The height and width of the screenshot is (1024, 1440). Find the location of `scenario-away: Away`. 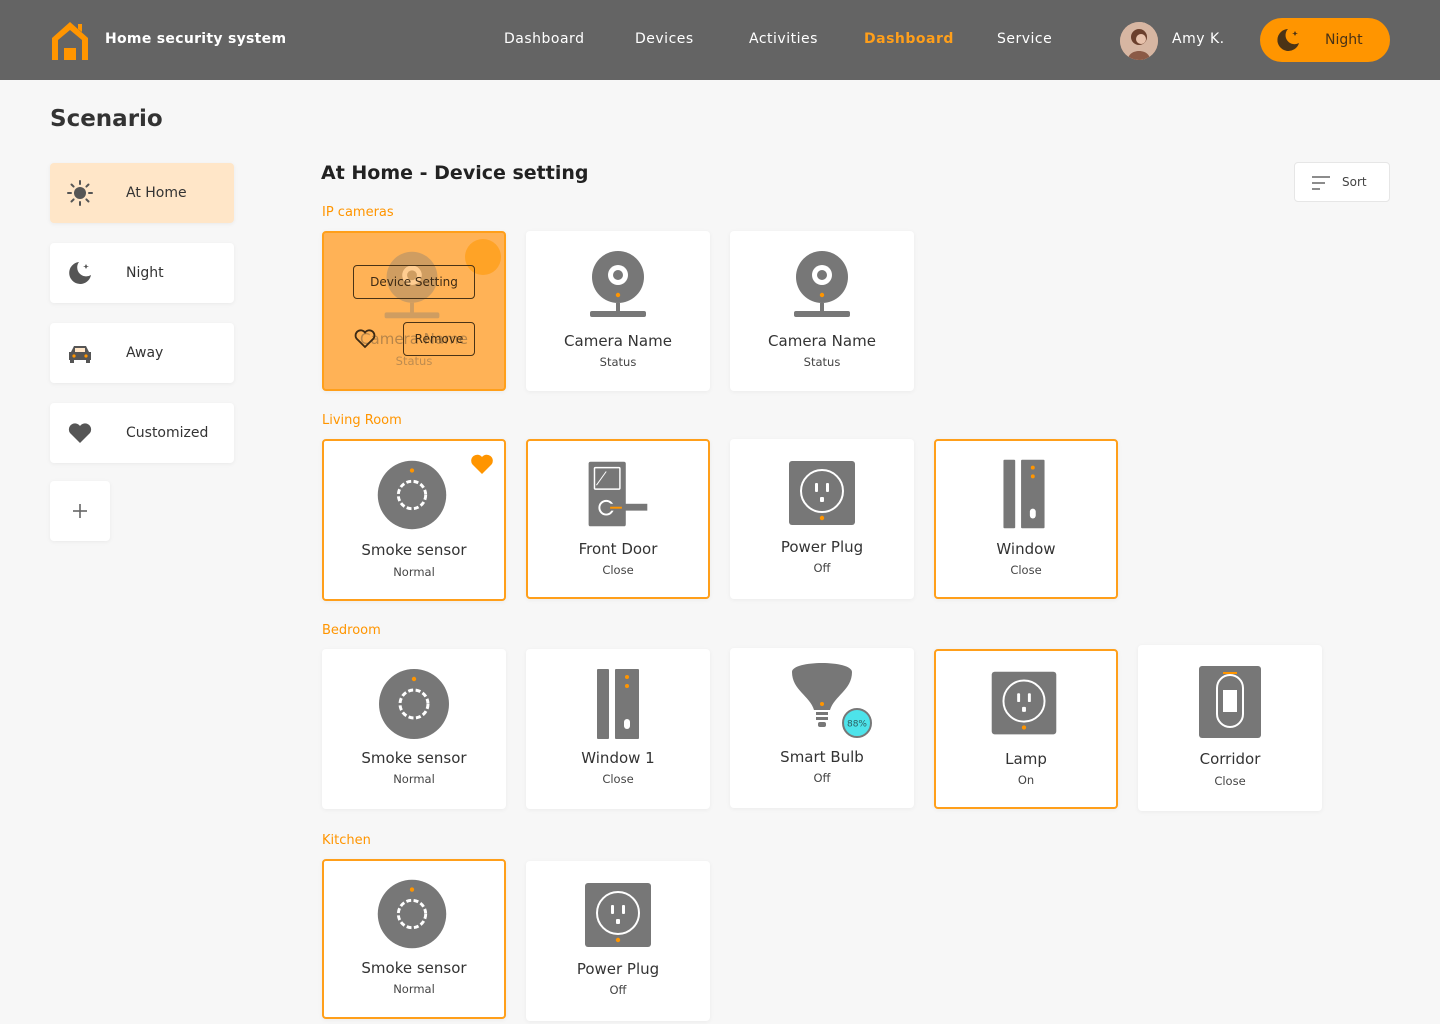

scenario-away: Away is located at coordinates (142, 353).